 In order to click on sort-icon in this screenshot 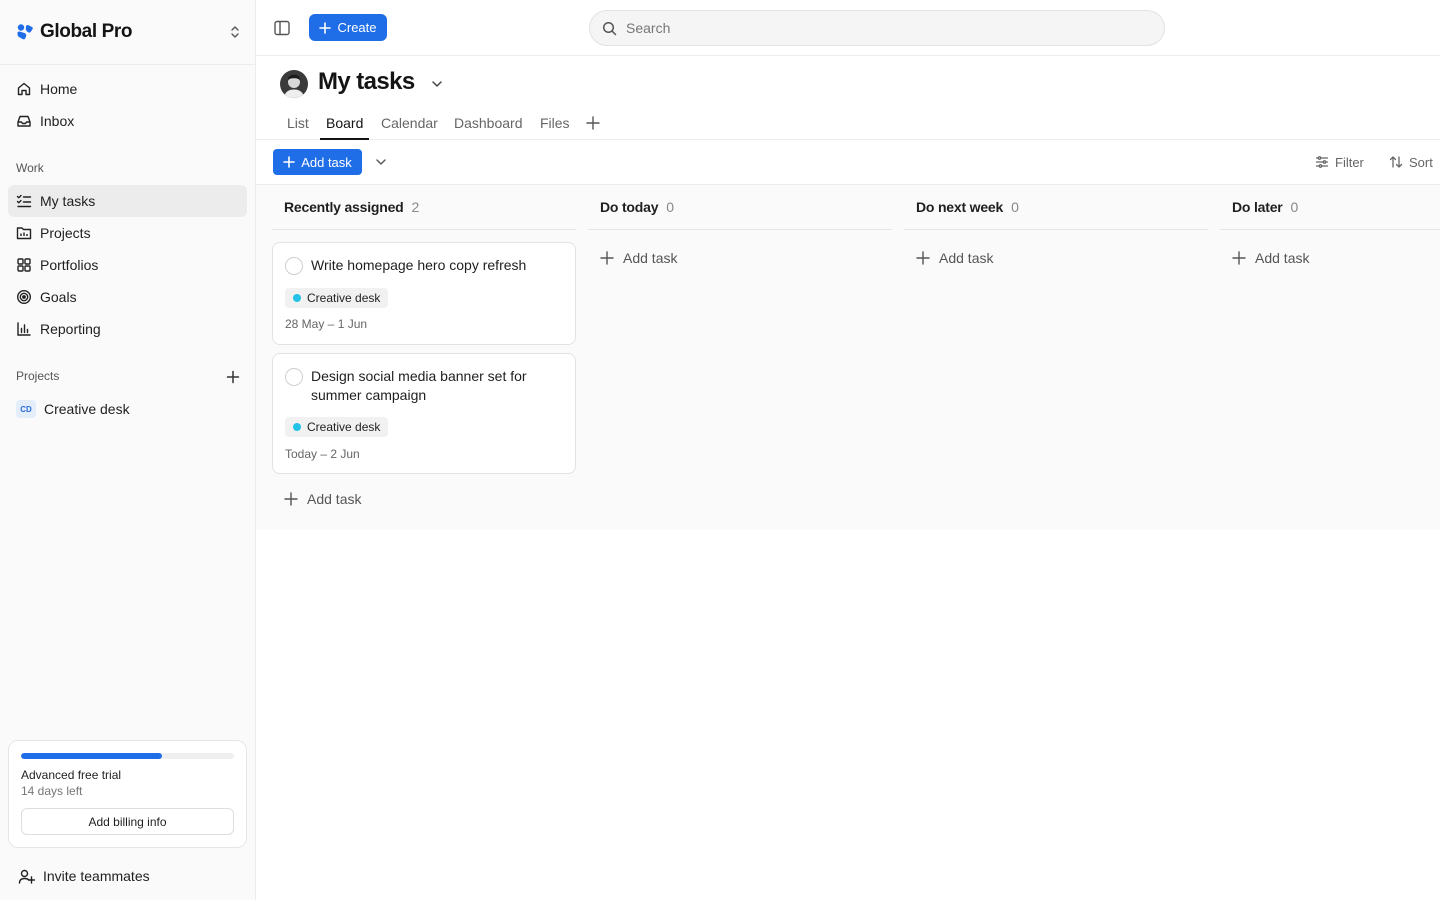, I will do `click(1396, 162)`.